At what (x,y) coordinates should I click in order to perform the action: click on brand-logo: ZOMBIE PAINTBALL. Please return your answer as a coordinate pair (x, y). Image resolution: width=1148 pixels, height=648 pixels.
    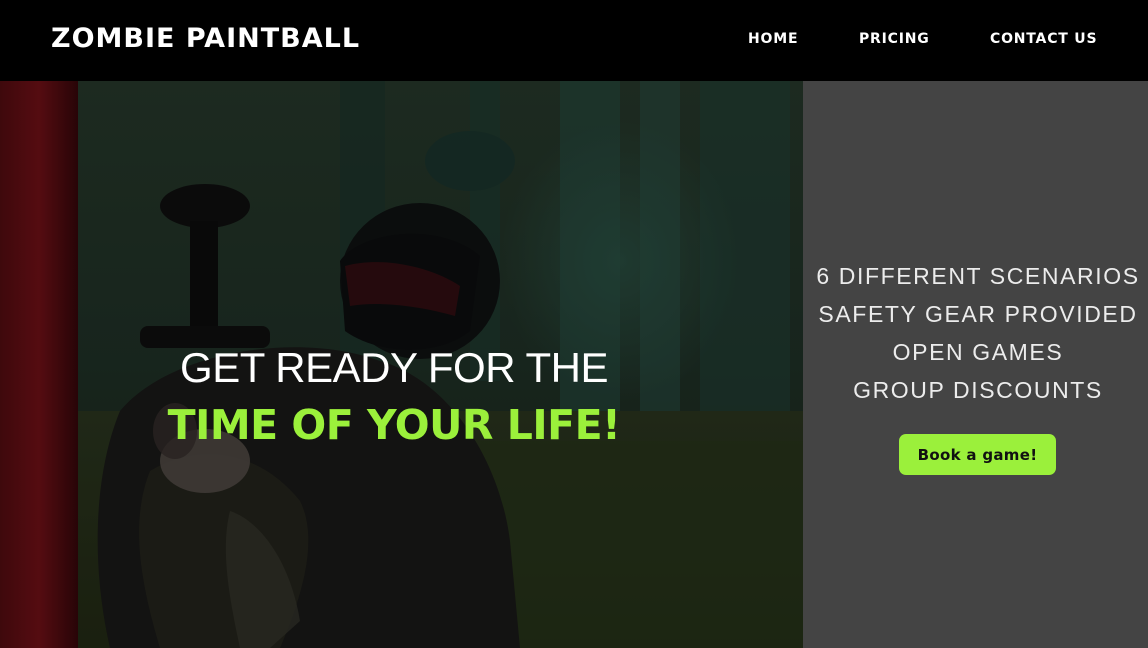
    Looking at the image, I should click on (205, 39).